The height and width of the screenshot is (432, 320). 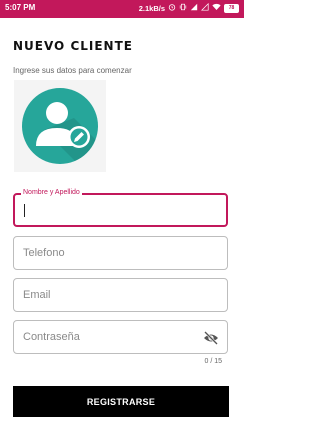 What do you see at coordinates (120, 208) in the screenshot?
I see `name-field: Nombre y Apellido` at bounding box center [120, 208].